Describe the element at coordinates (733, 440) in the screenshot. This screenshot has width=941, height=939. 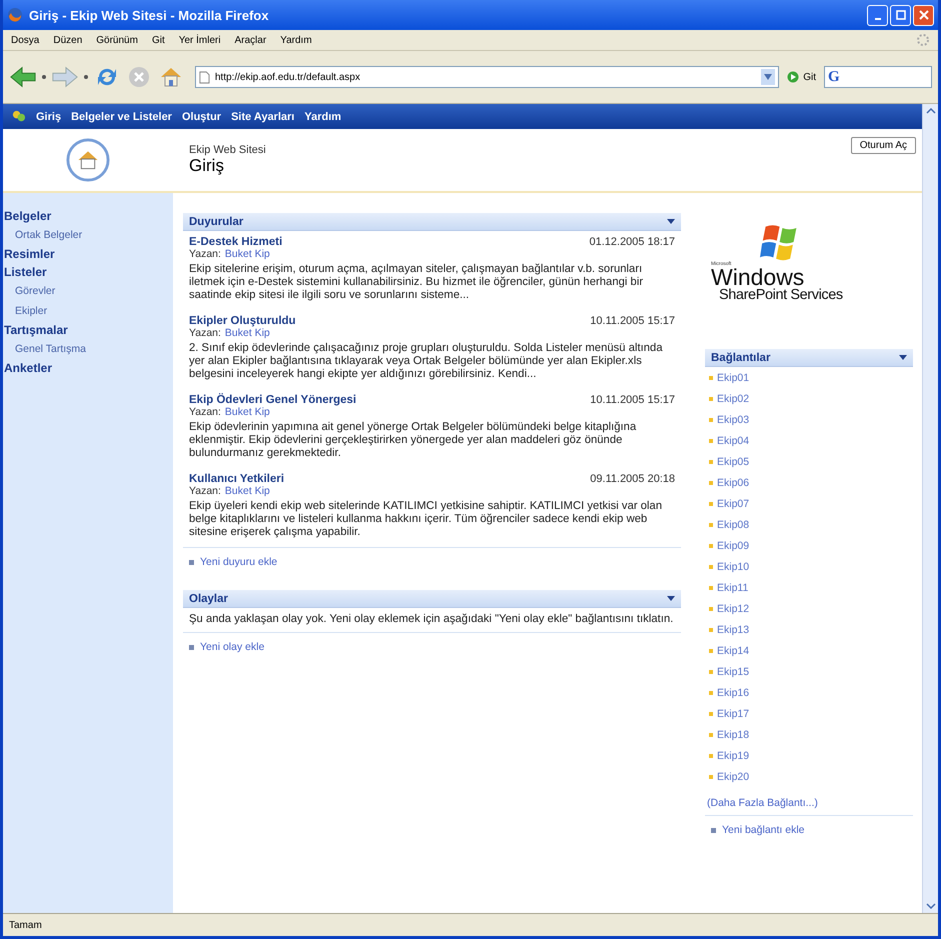
I see `link: Ekip04` at that location.